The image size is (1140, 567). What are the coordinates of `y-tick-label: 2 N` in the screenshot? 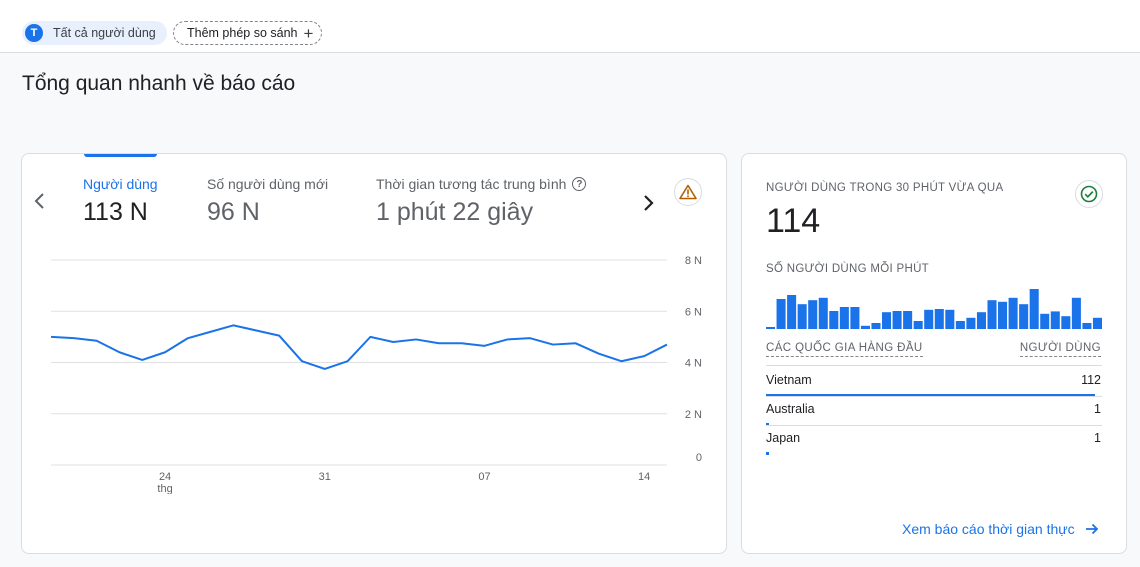 It's located at (693, 415).